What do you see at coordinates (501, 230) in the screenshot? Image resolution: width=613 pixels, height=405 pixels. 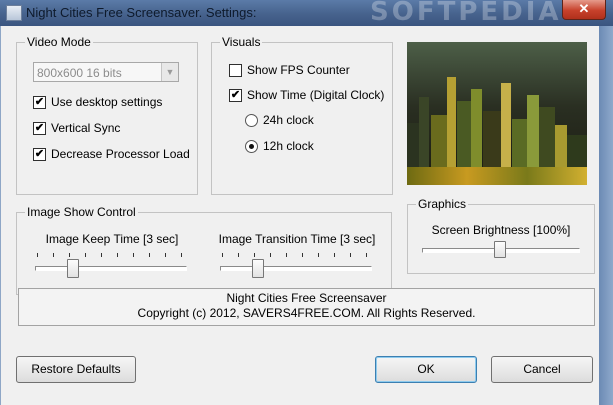 I see `brightness-label: Screen Brightness [100%]` at bounding box center [501, 230].